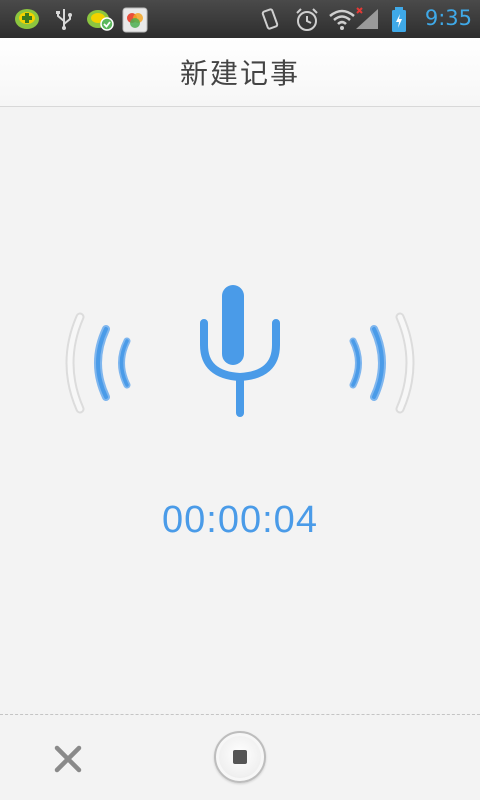  What do you see at coordinates (270, 19) in the screenshot?
I see `vibrate-icon` at bounding box center [270, 19].